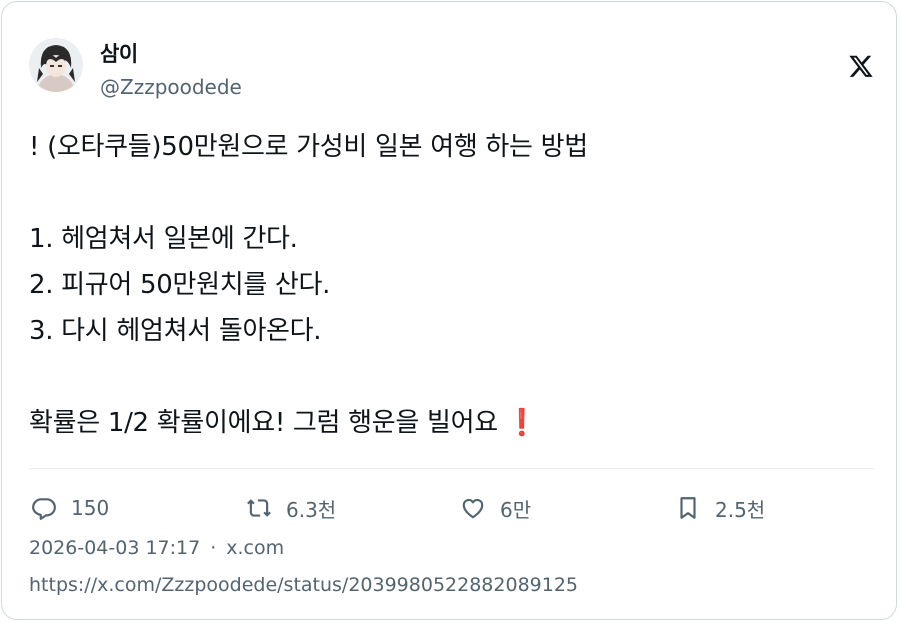 This screenshot has width=900, height=623. I want to click on bookmark-count: 2.5천, so click(740, 509).